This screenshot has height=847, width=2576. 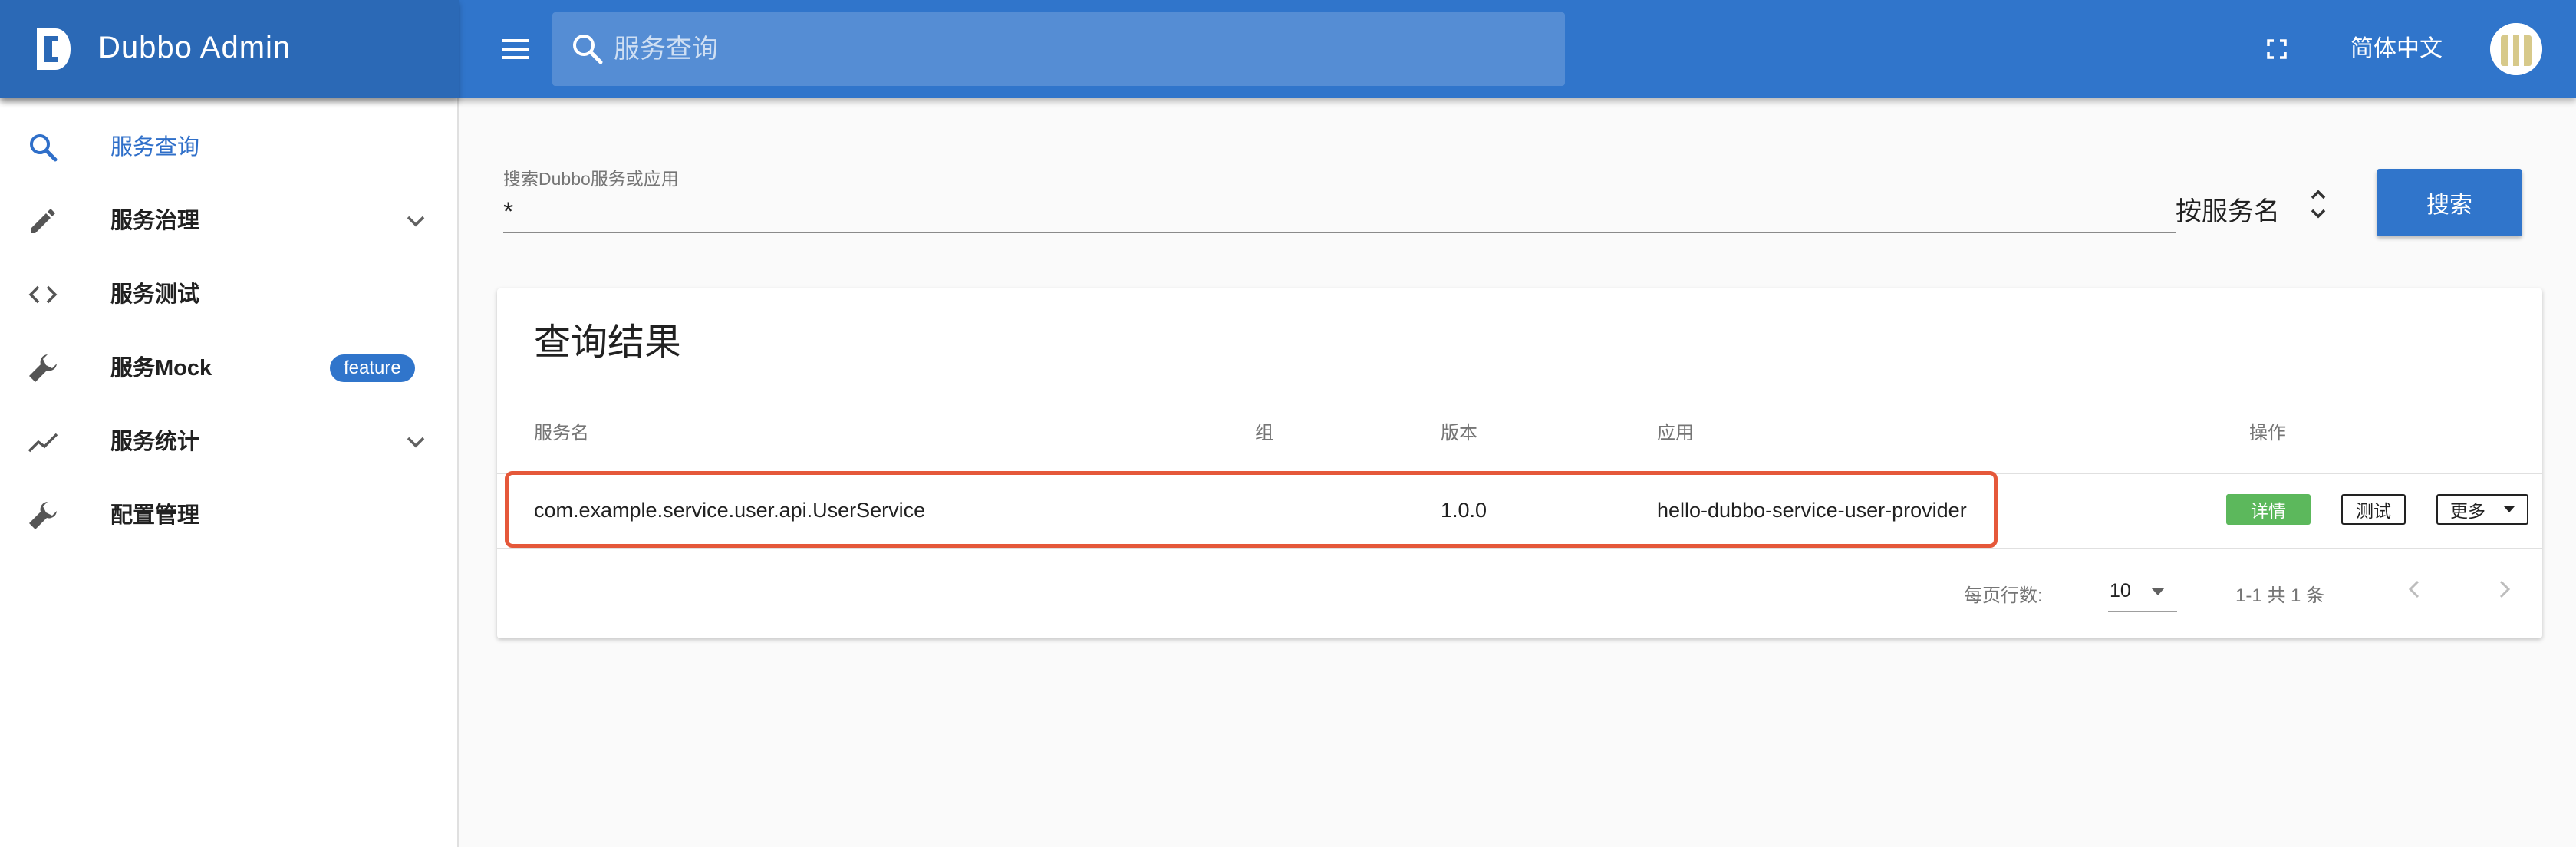 What do you see at coordinates (1459, 430) in the screenshot?
I see `column-header-version: 版本` at bounding box center [1459, 430].